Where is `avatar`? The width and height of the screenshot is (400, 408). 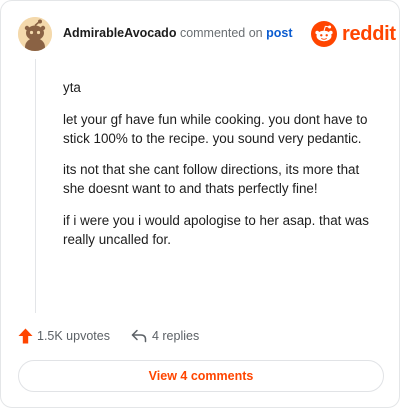 avatar is located at coordinates (35, 34).